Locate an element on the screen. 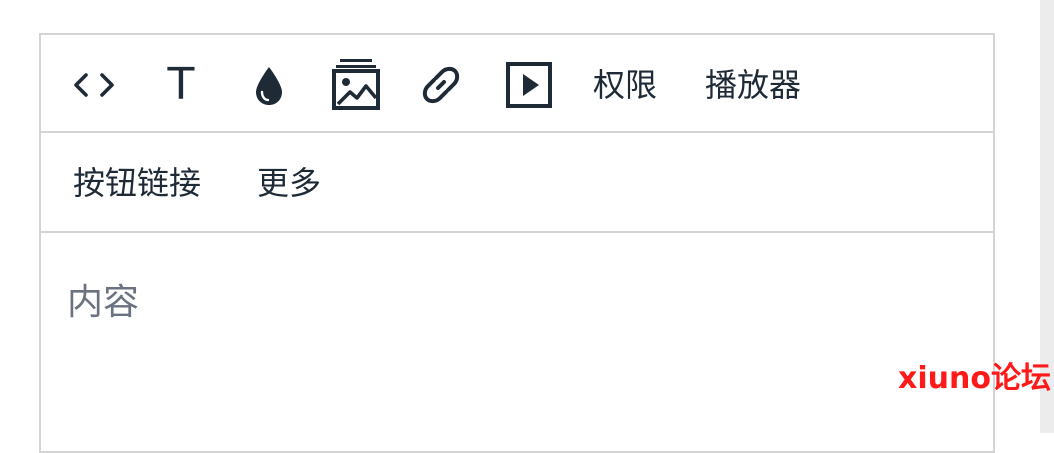 This screenshot has width=1054, height=453. droplet-icon is located at coordinates (269, 86).